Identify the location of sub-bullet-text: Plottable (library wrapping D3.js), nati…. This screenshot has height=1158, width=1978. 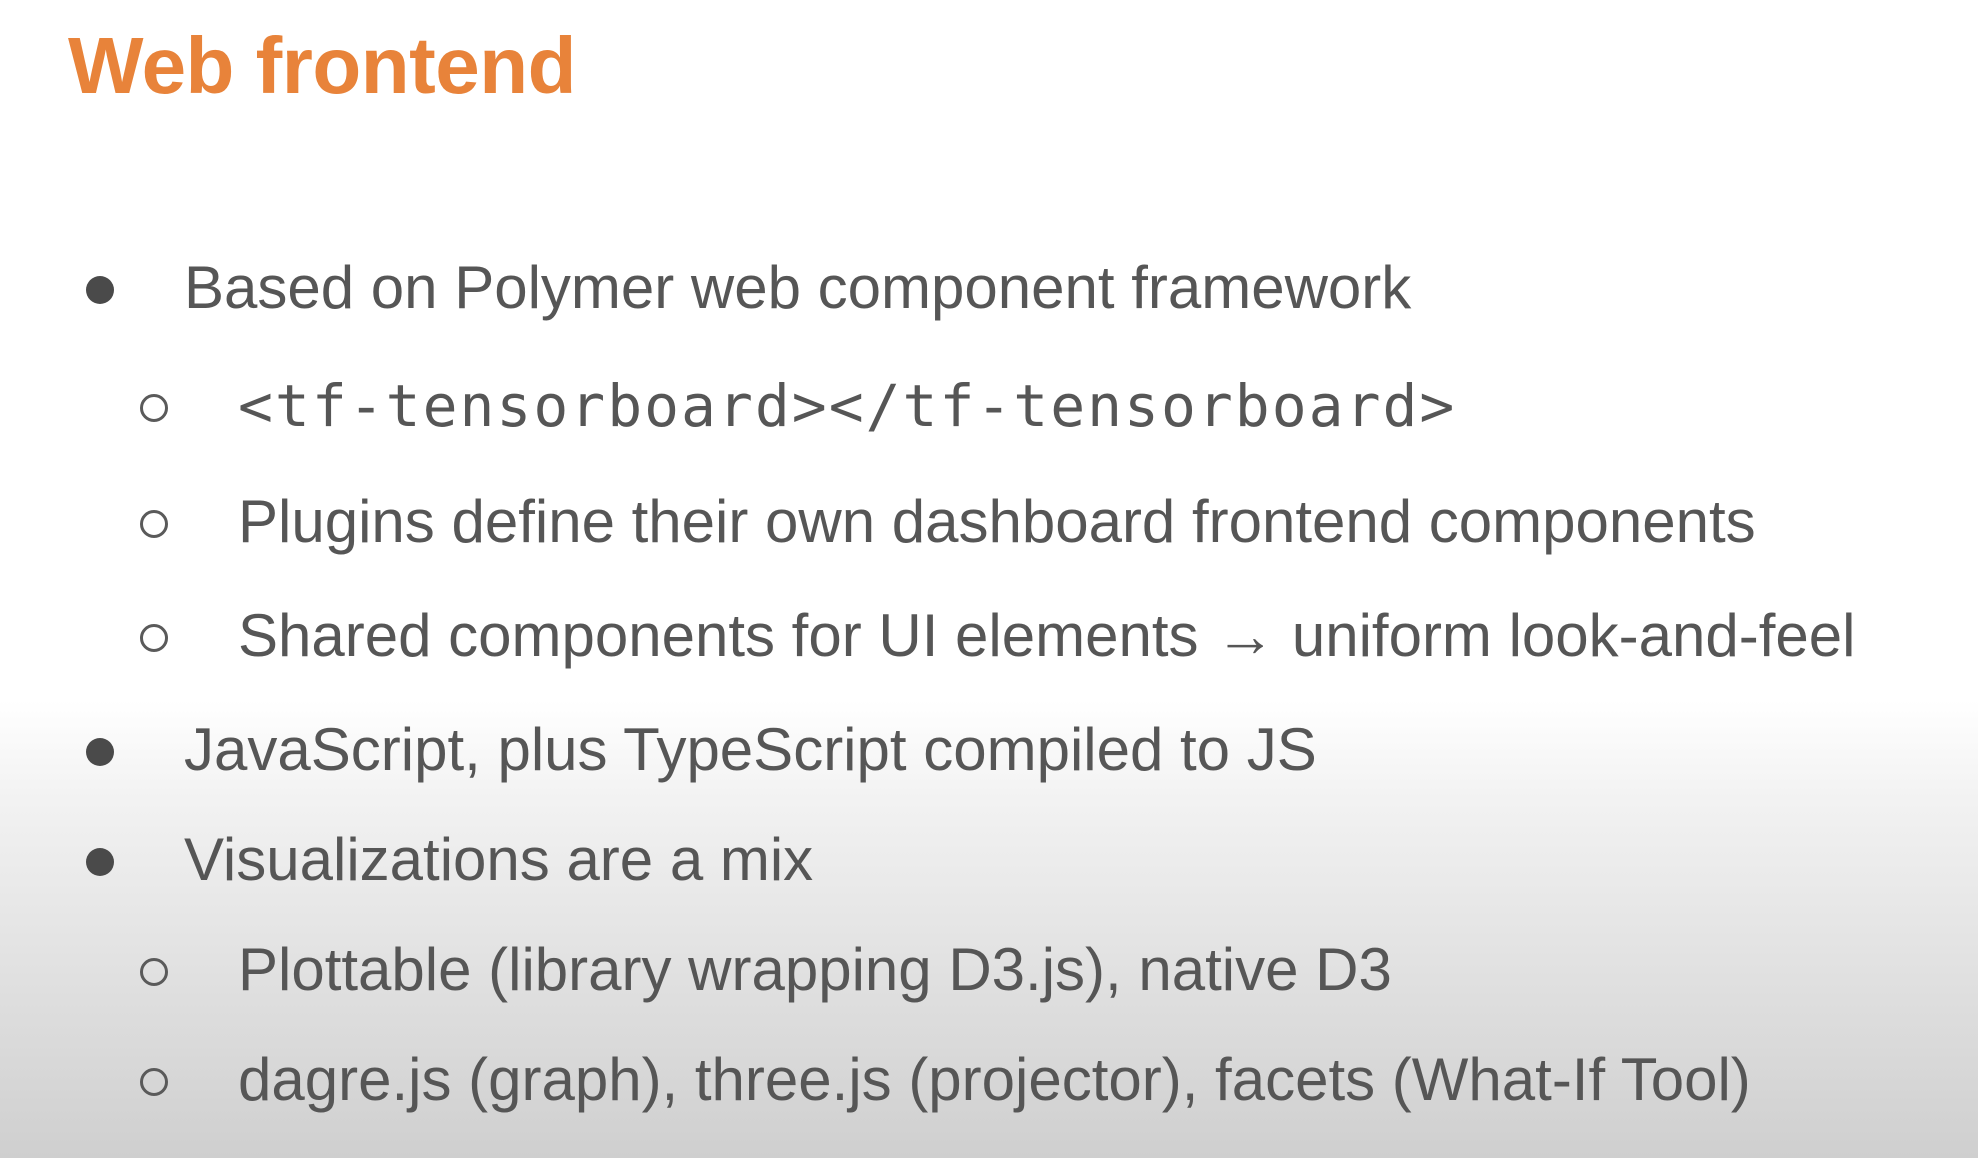
(815, 969).